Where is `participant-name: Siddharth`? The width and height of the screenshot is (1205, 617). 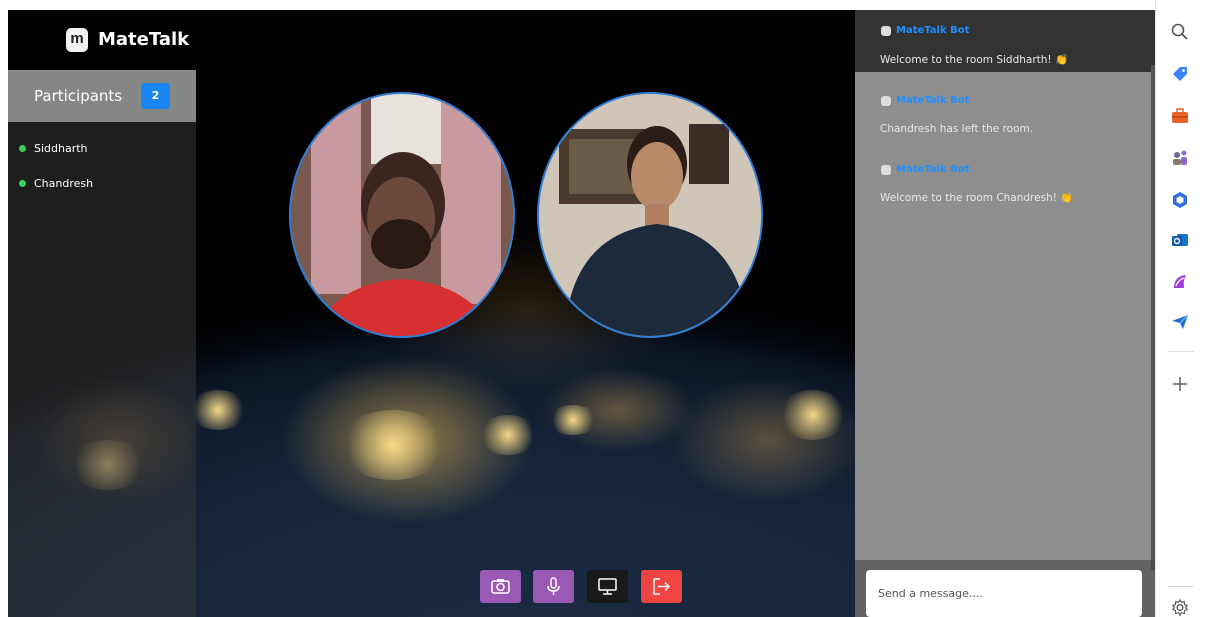 participant-name: Siddharth is located at coordinates (61, 148).